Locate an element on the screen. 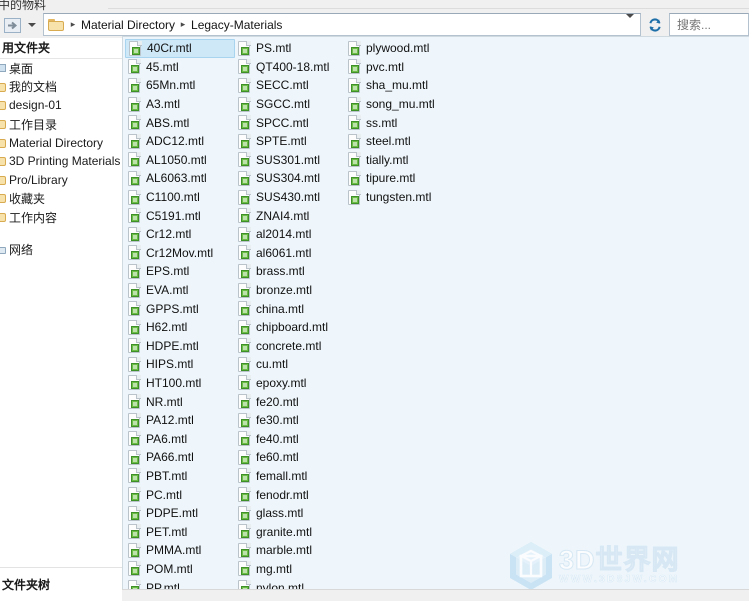 The height and width of the screenshot is (601, 749). file-item: HT100.mtl is located at coordinates (180, 383).